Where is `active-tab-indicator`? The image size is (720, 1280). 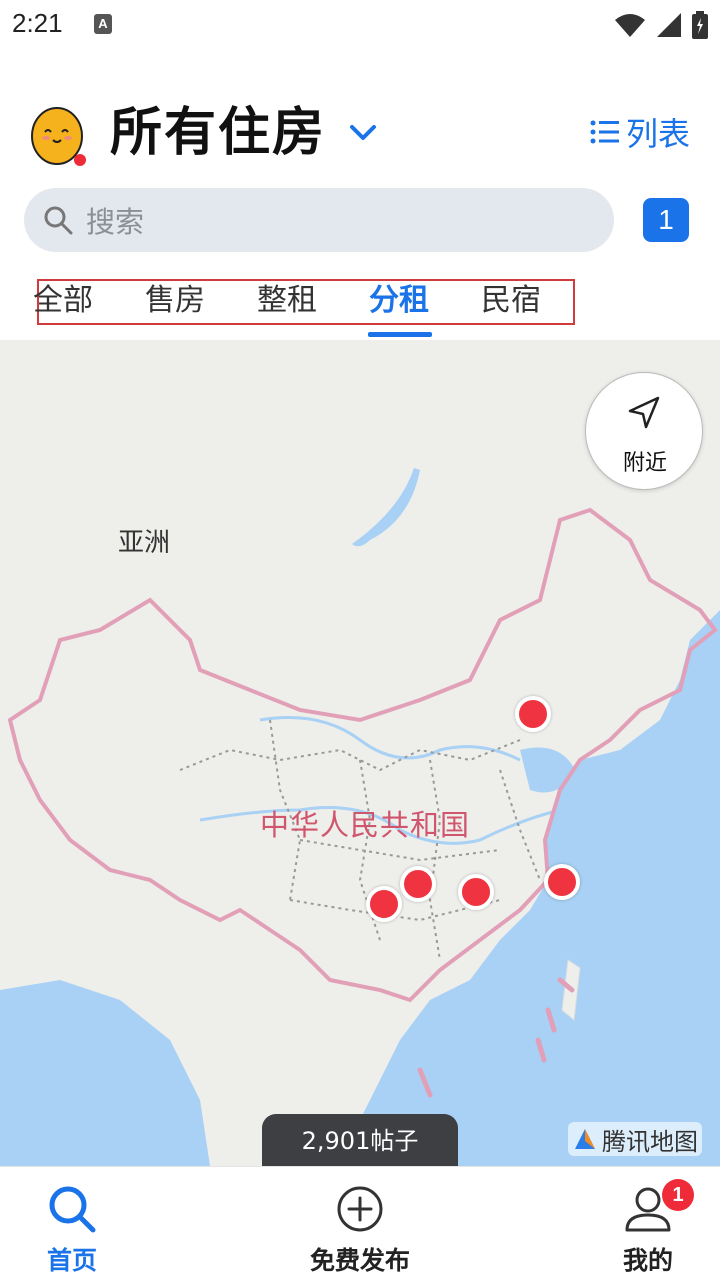 active-tab-indicator is located at coordinates (400, 334).